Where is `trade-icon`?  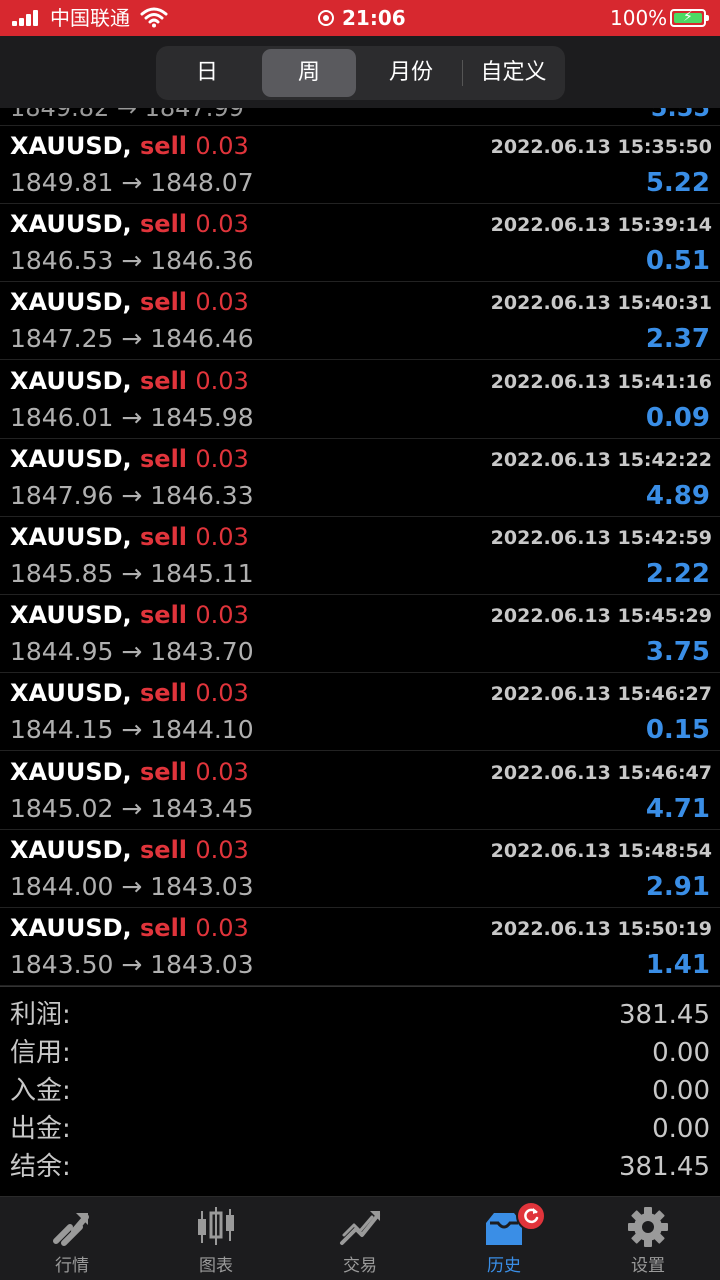
trade-icon is located at coordinates (360, 1228).